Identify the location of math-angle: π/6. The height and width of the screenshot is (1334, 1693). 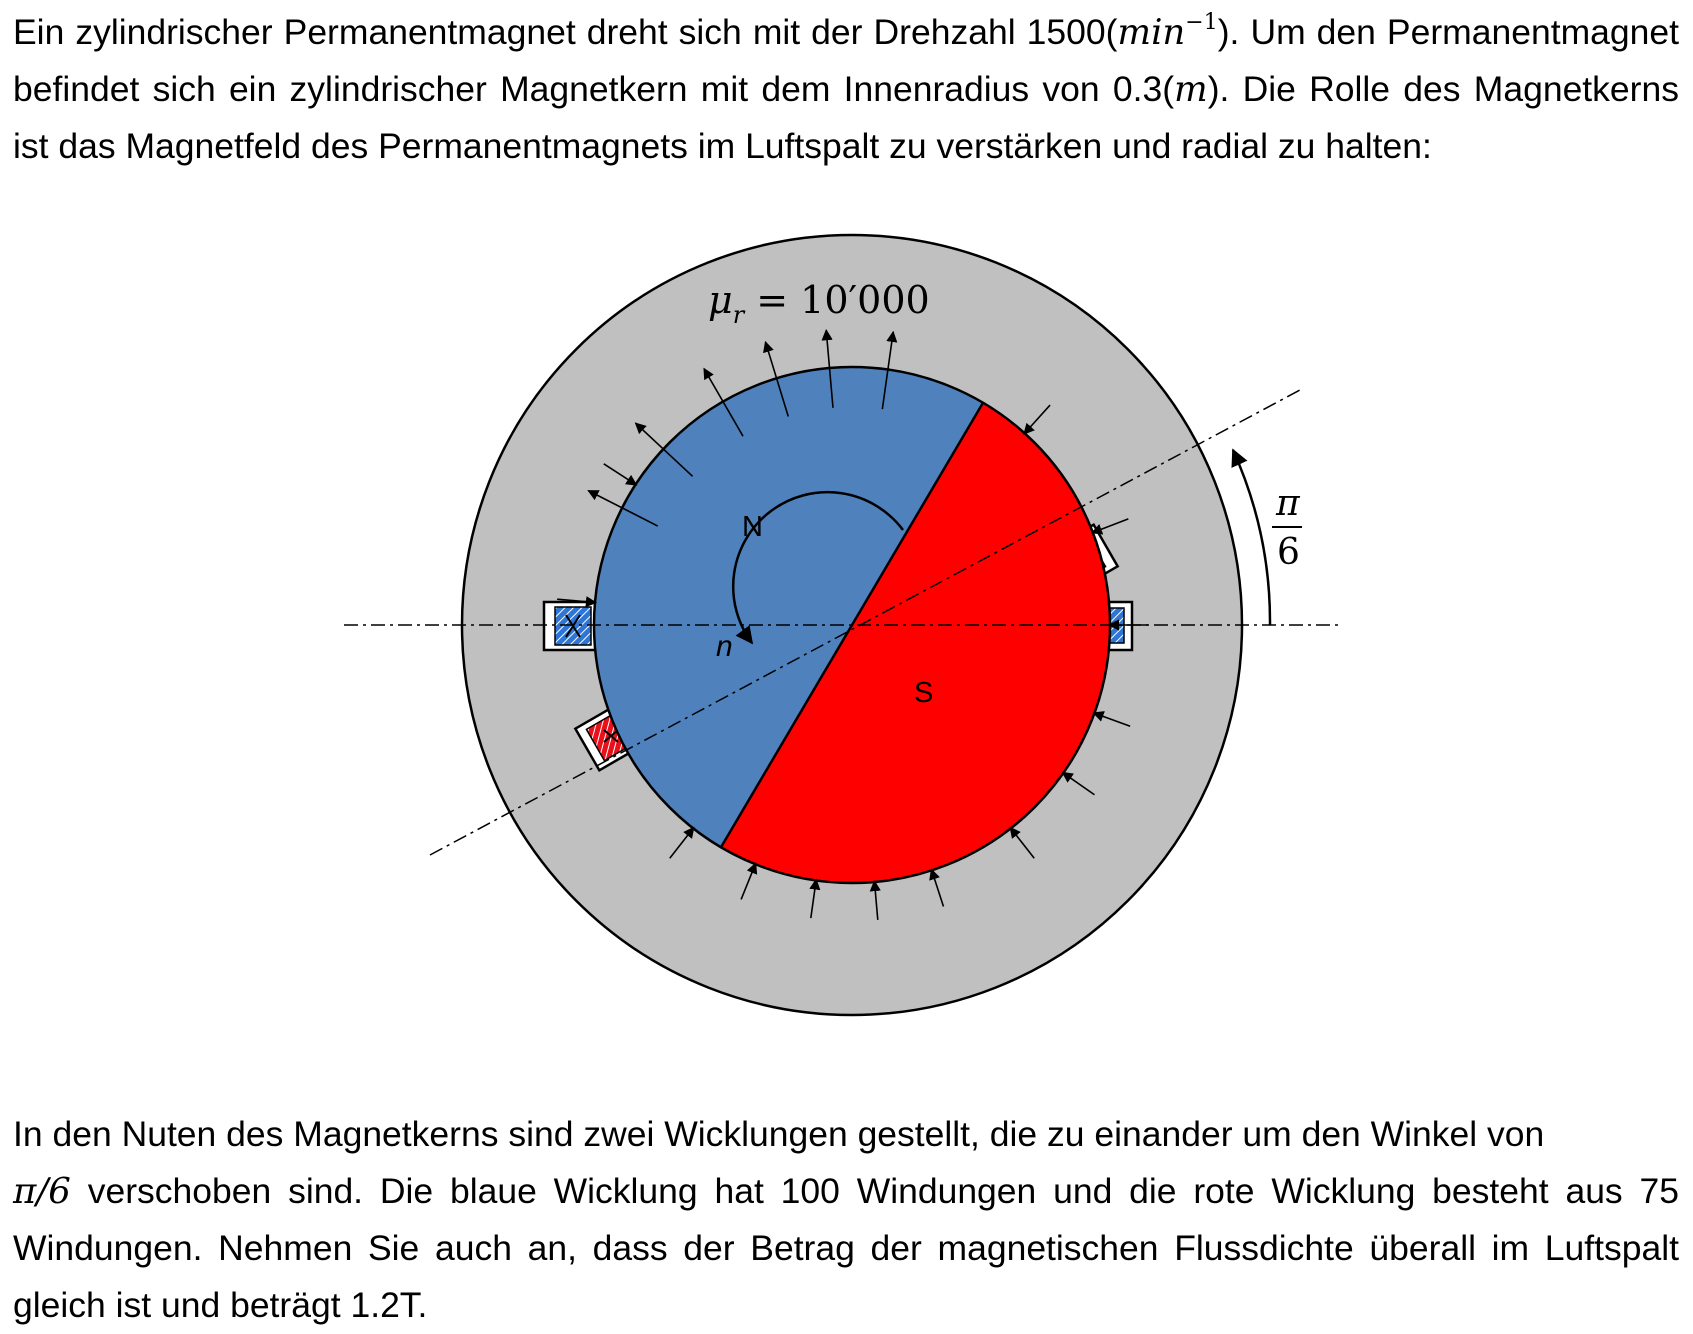
(42, 1191).